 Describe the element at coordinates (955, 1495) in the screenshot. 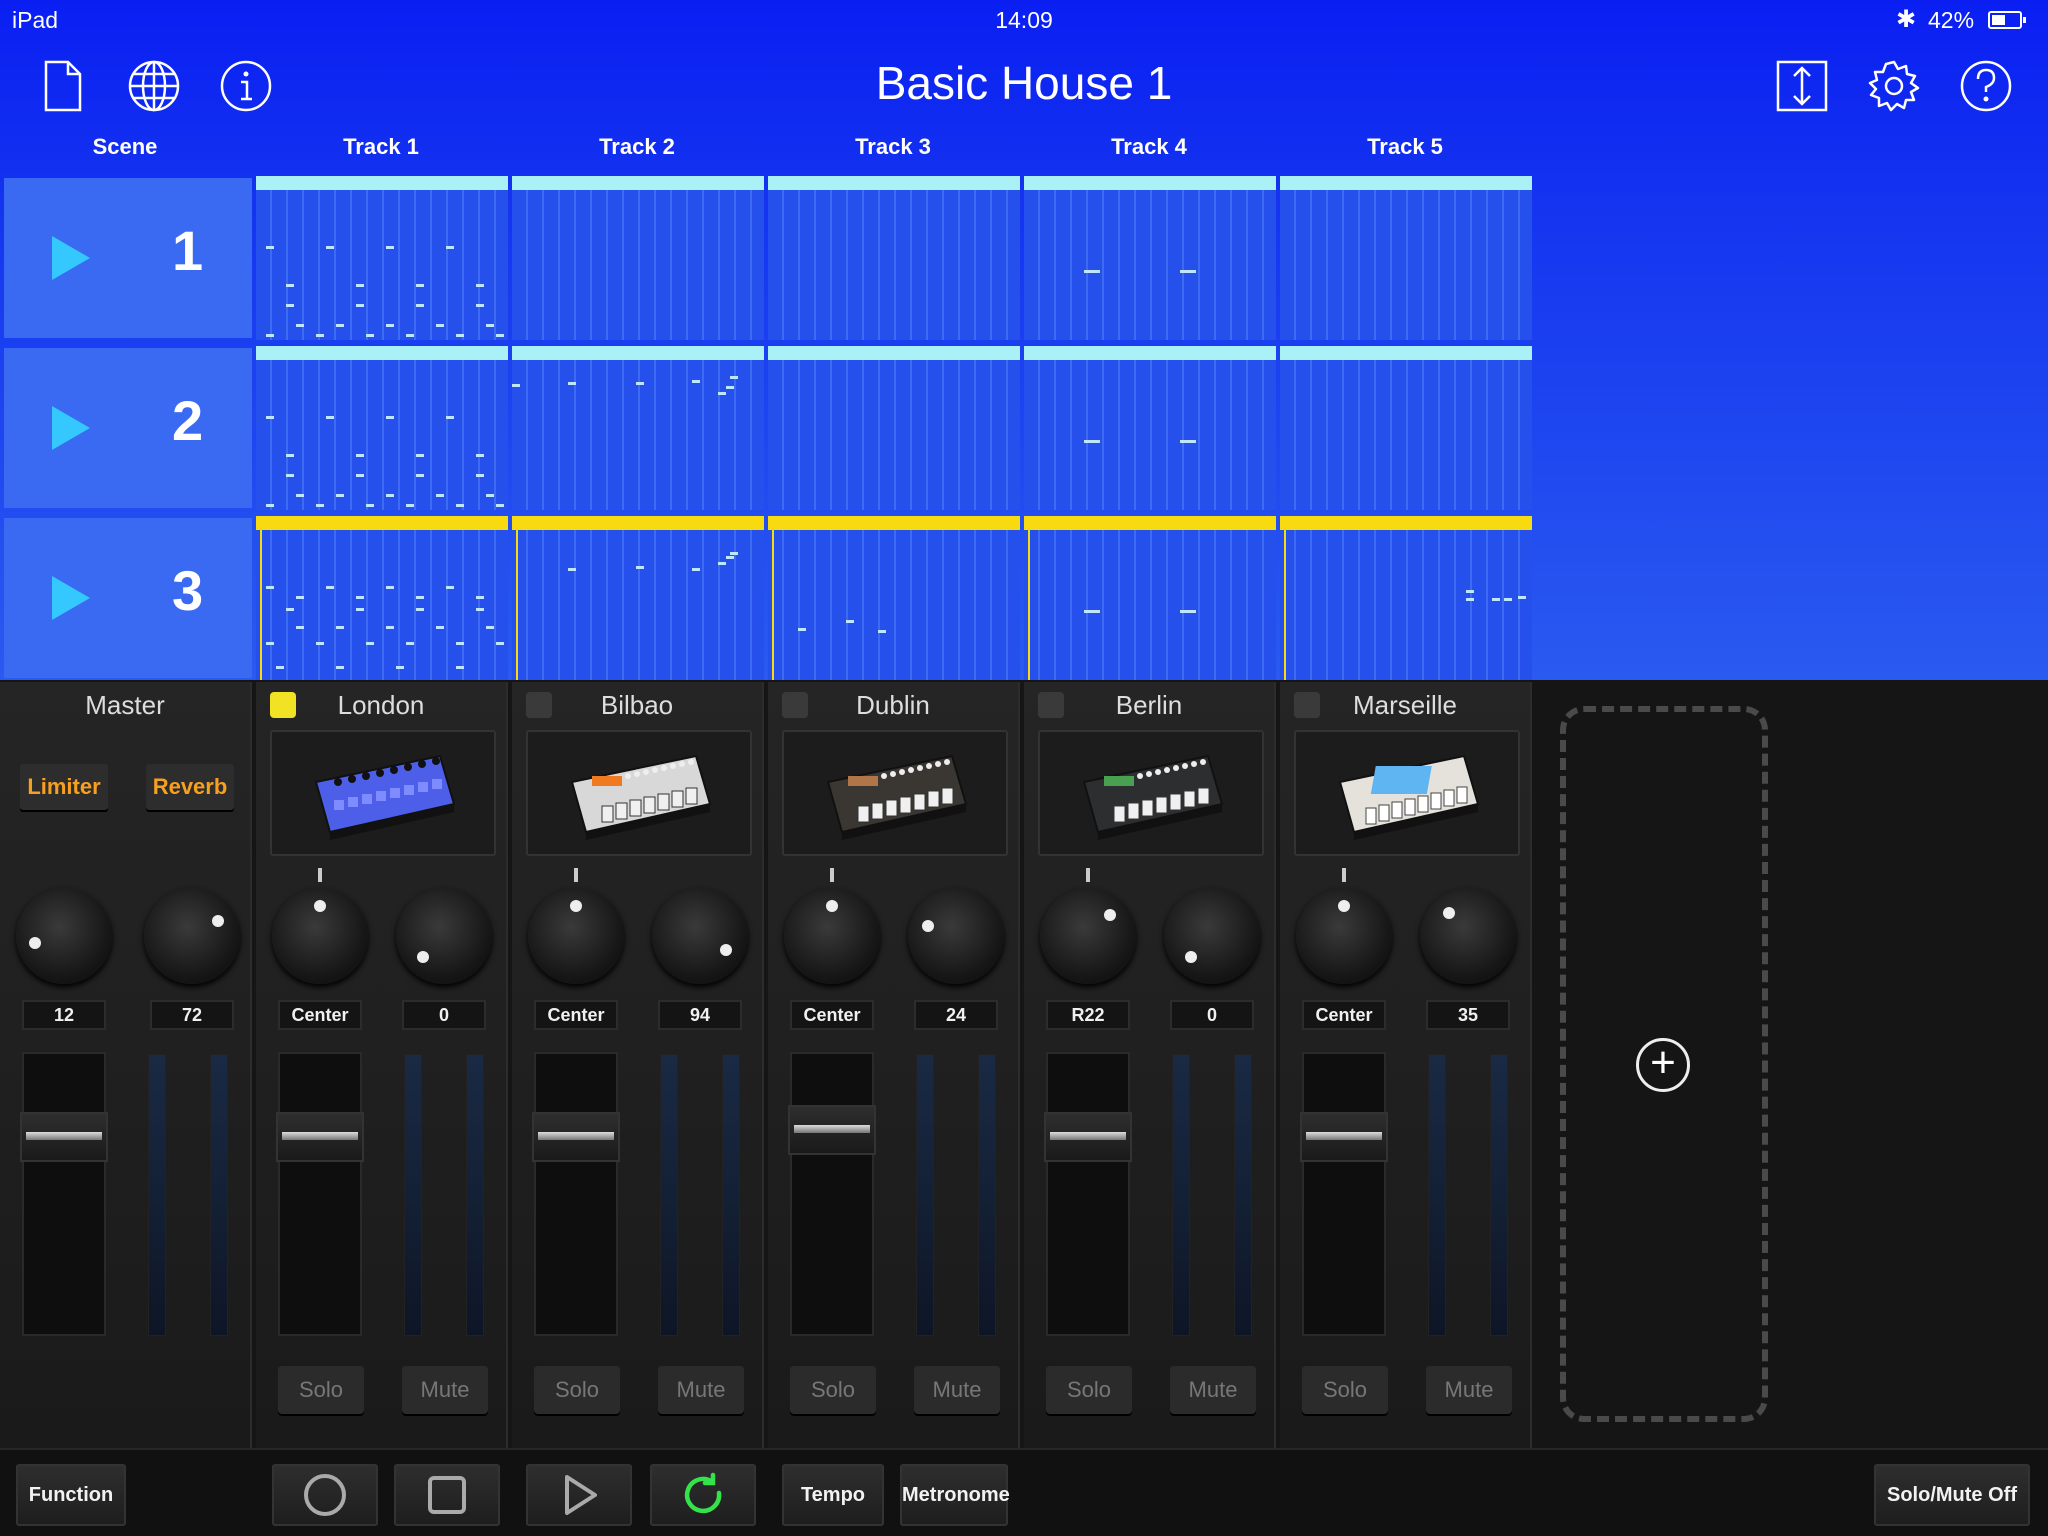

I see `metronome-button: Metronome` at that location.